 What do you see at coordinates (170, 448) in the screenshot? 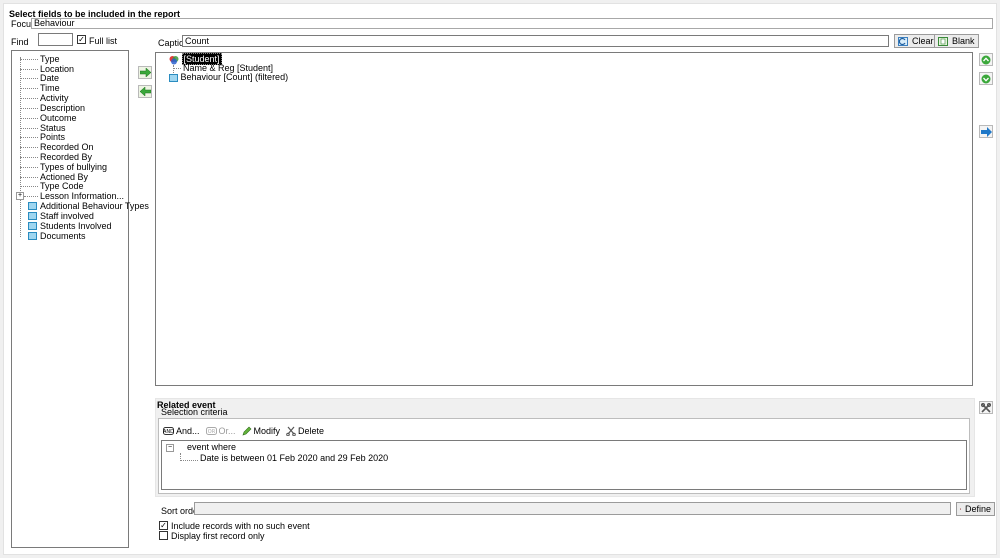
I see `collapse-icon: −` at bounding box center [170, 448].